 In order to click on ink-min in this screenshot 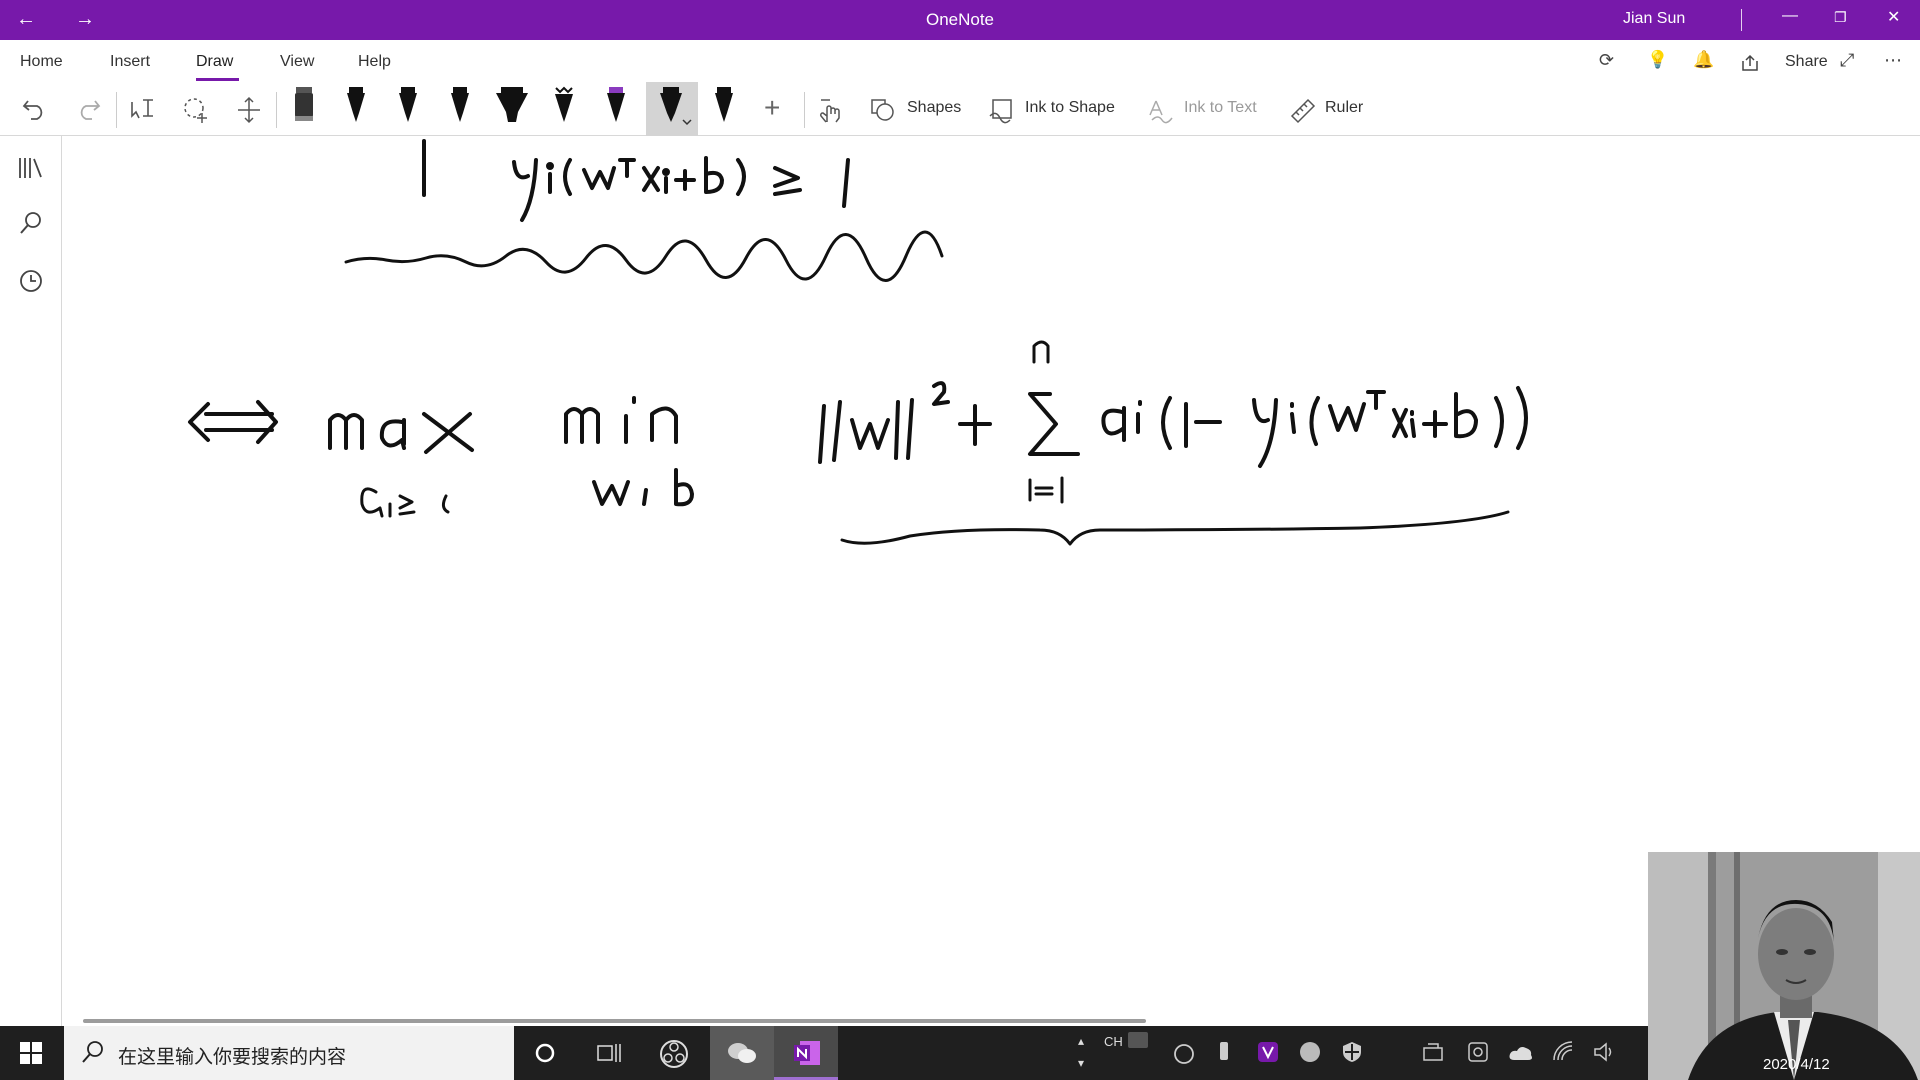, I will do `click(621, 420)`.